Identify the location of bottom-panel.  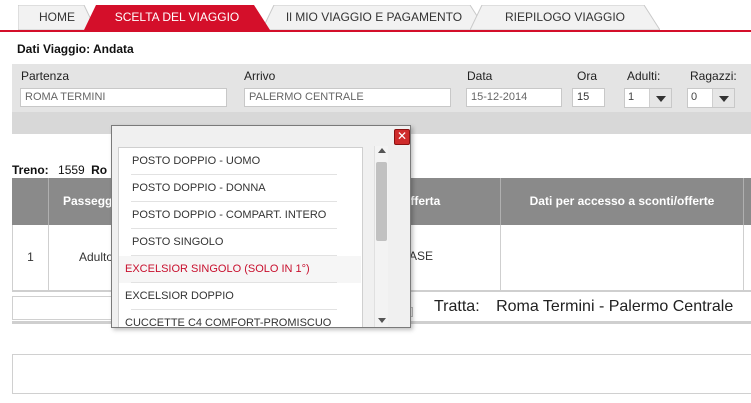
(381, 374).